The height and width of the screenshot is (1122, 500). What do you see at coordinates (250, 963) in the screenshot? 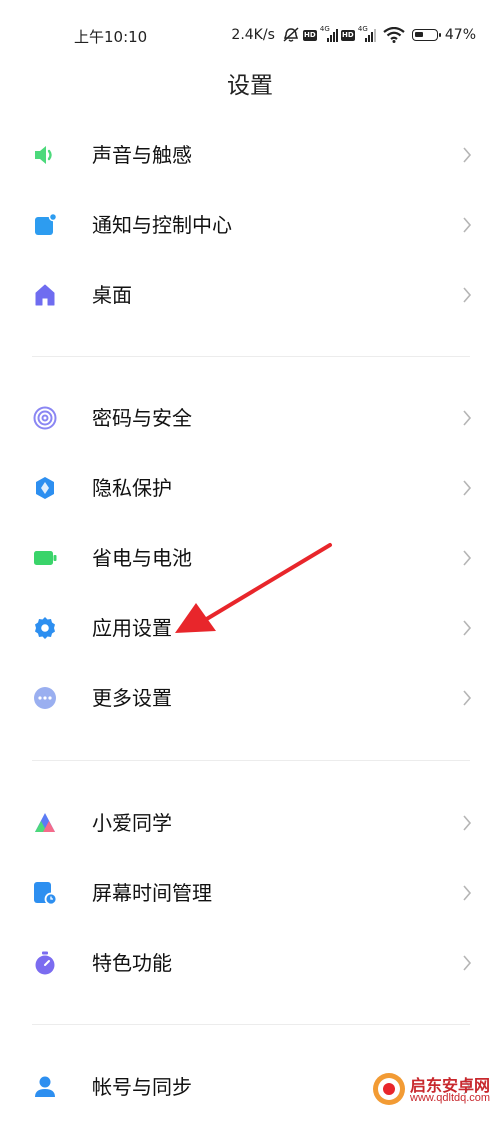
I see `settings-item-features: 特色功能` at bounding box center [250, 963].